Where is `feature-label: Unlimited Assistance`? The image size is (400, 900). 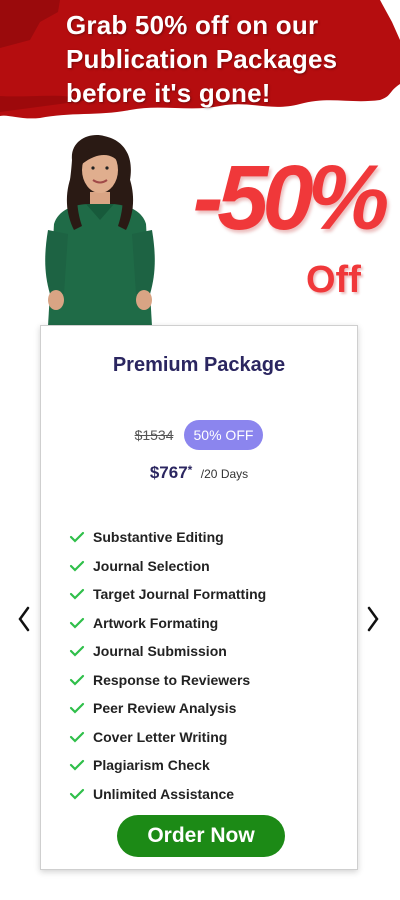
feature-label: Unlimited Assistance is located at coordinates (164, 793).